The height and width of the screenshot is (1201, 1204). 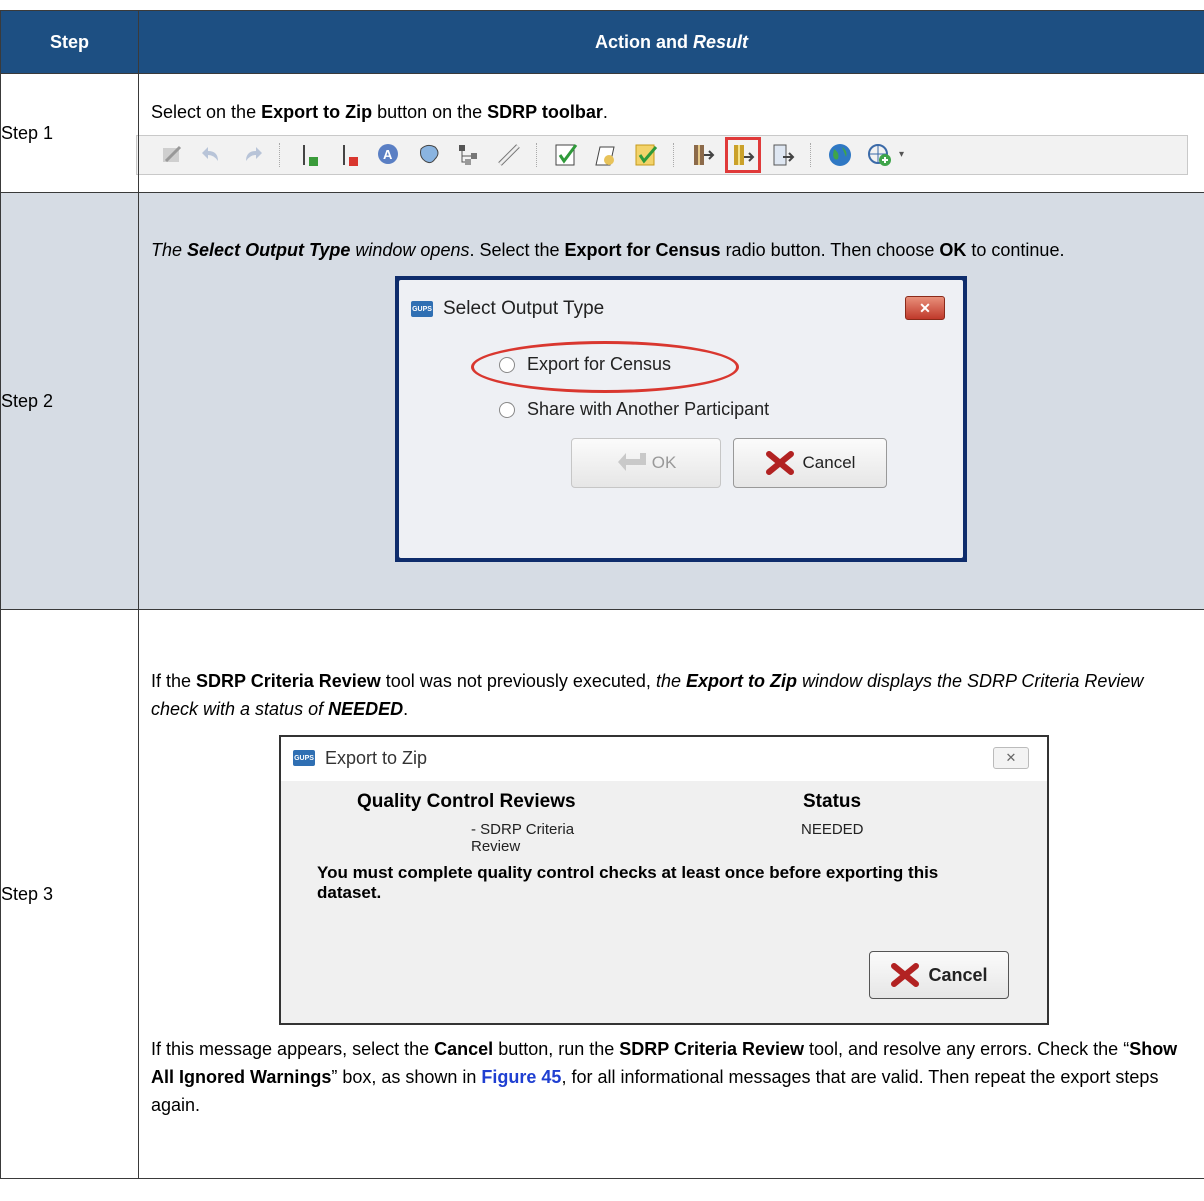 What do you see at coordinates (429, 155) in the screenshot?
I see `map-shape-icon` at bounding box center [429, 155].